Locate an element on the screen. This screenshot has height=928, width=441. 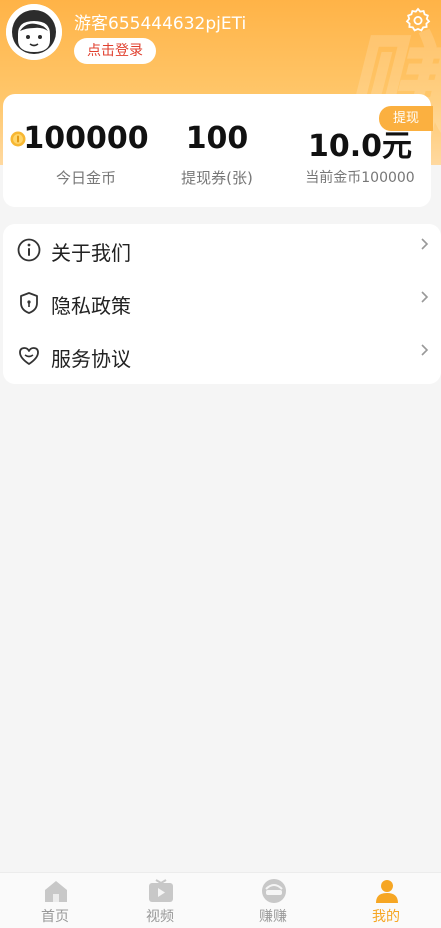
menu-item-label: 关于我们 is located at coordinates (91, 253).